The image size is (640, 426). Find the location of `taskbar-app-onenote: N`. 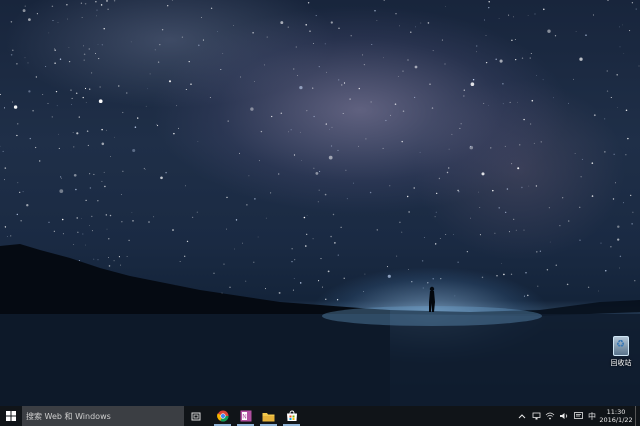

taskbar-app-onenote: N is located at coordinates (245, 416).